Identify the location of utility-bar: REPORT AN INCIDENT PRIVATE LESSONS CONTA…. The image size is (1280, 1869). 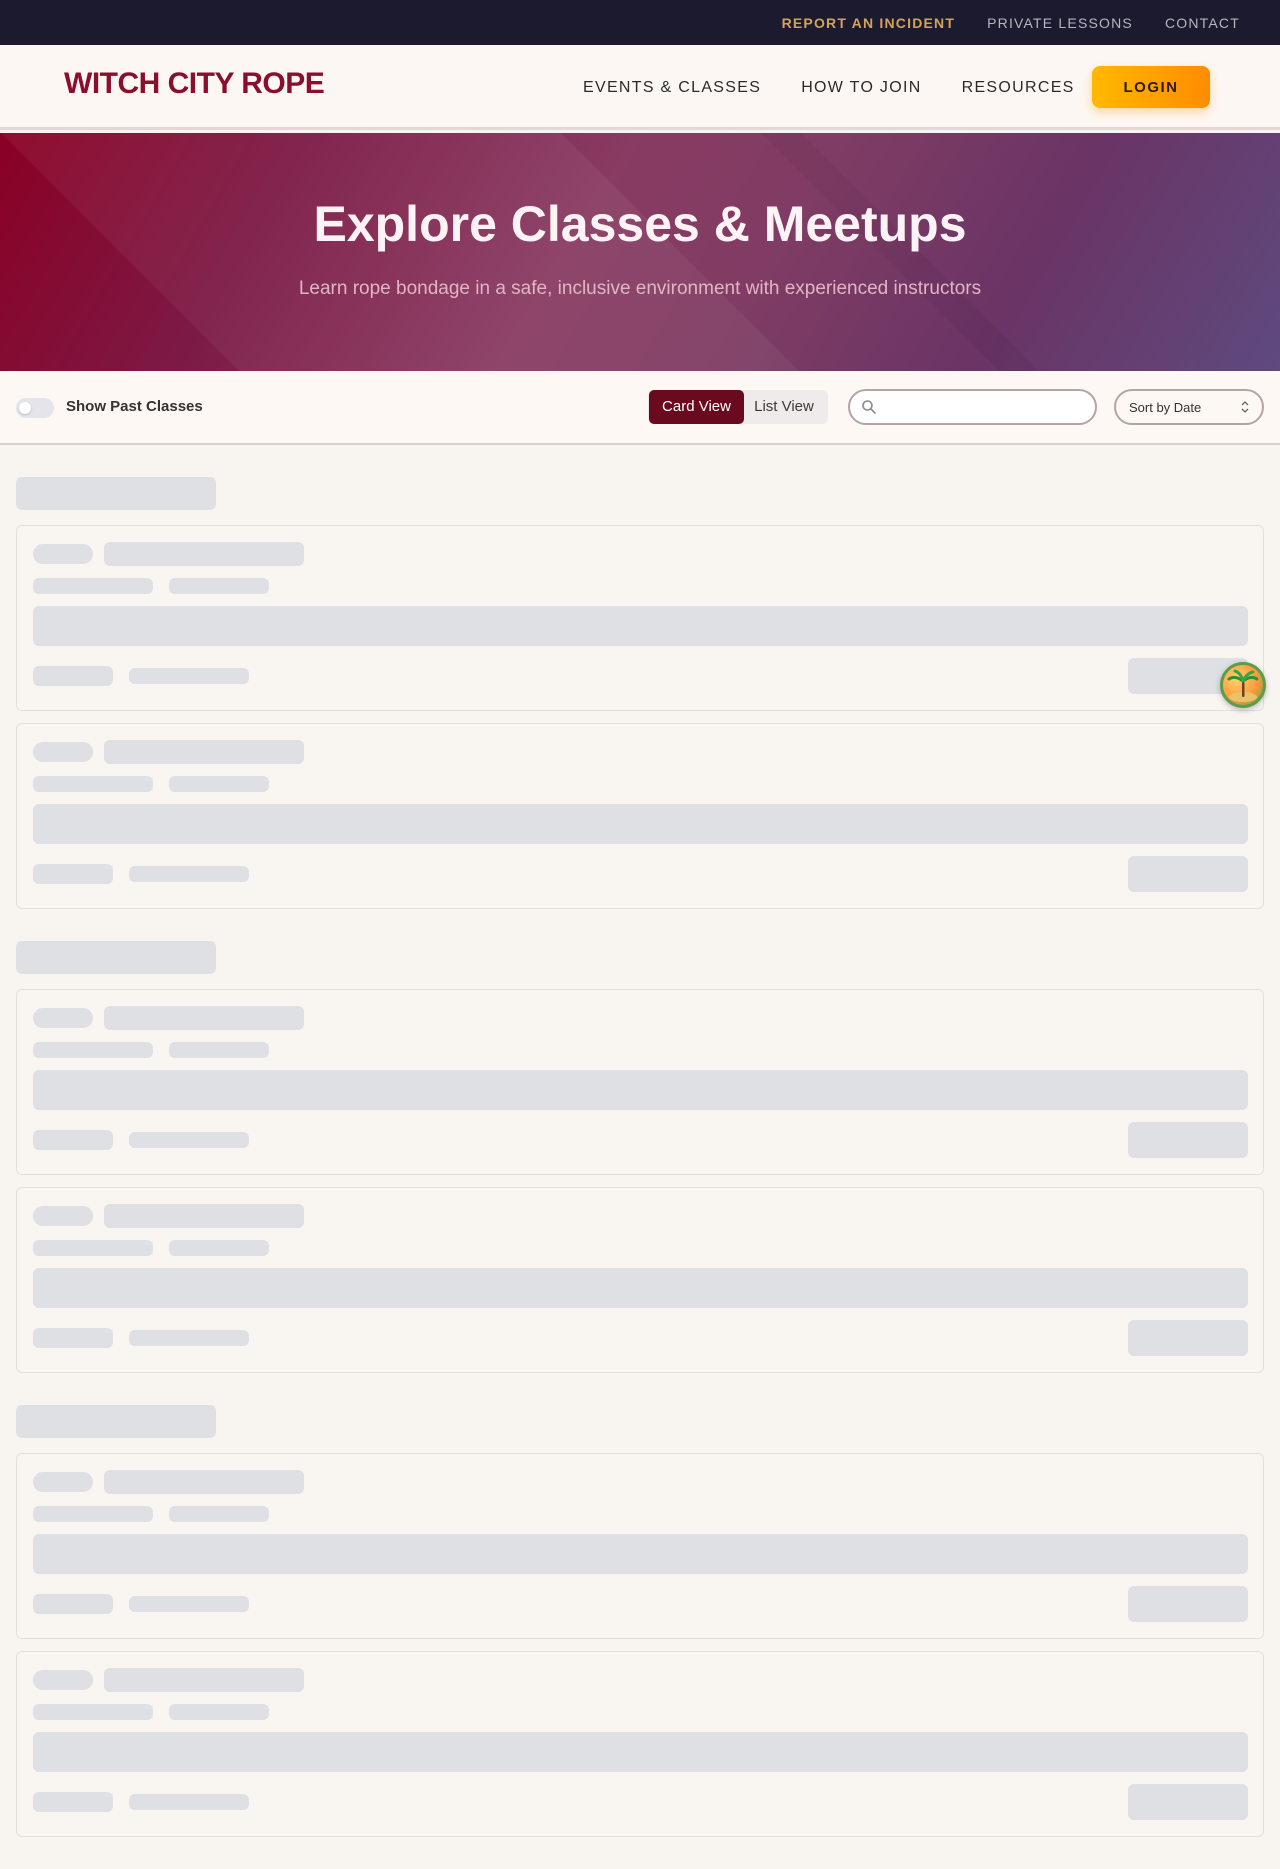
(640, 22).